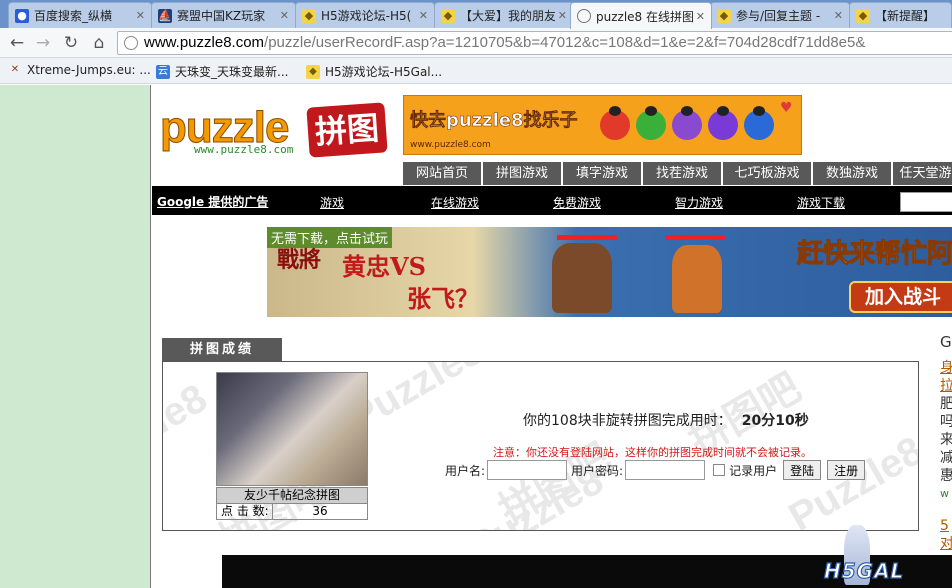 This screenshot has width=952, height=588. I want to click on browser-tab-h5forum: ◆ H5游戏论坛-H5( ✕, so click(365, 15).